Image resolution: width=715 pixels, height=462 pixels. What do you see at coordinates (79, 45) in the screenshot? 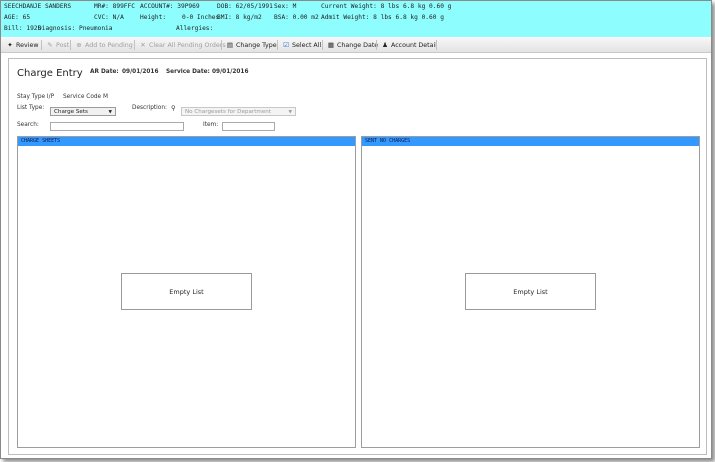
I see `add-pending-icon: ⊕` at bounding box center [79, 45].